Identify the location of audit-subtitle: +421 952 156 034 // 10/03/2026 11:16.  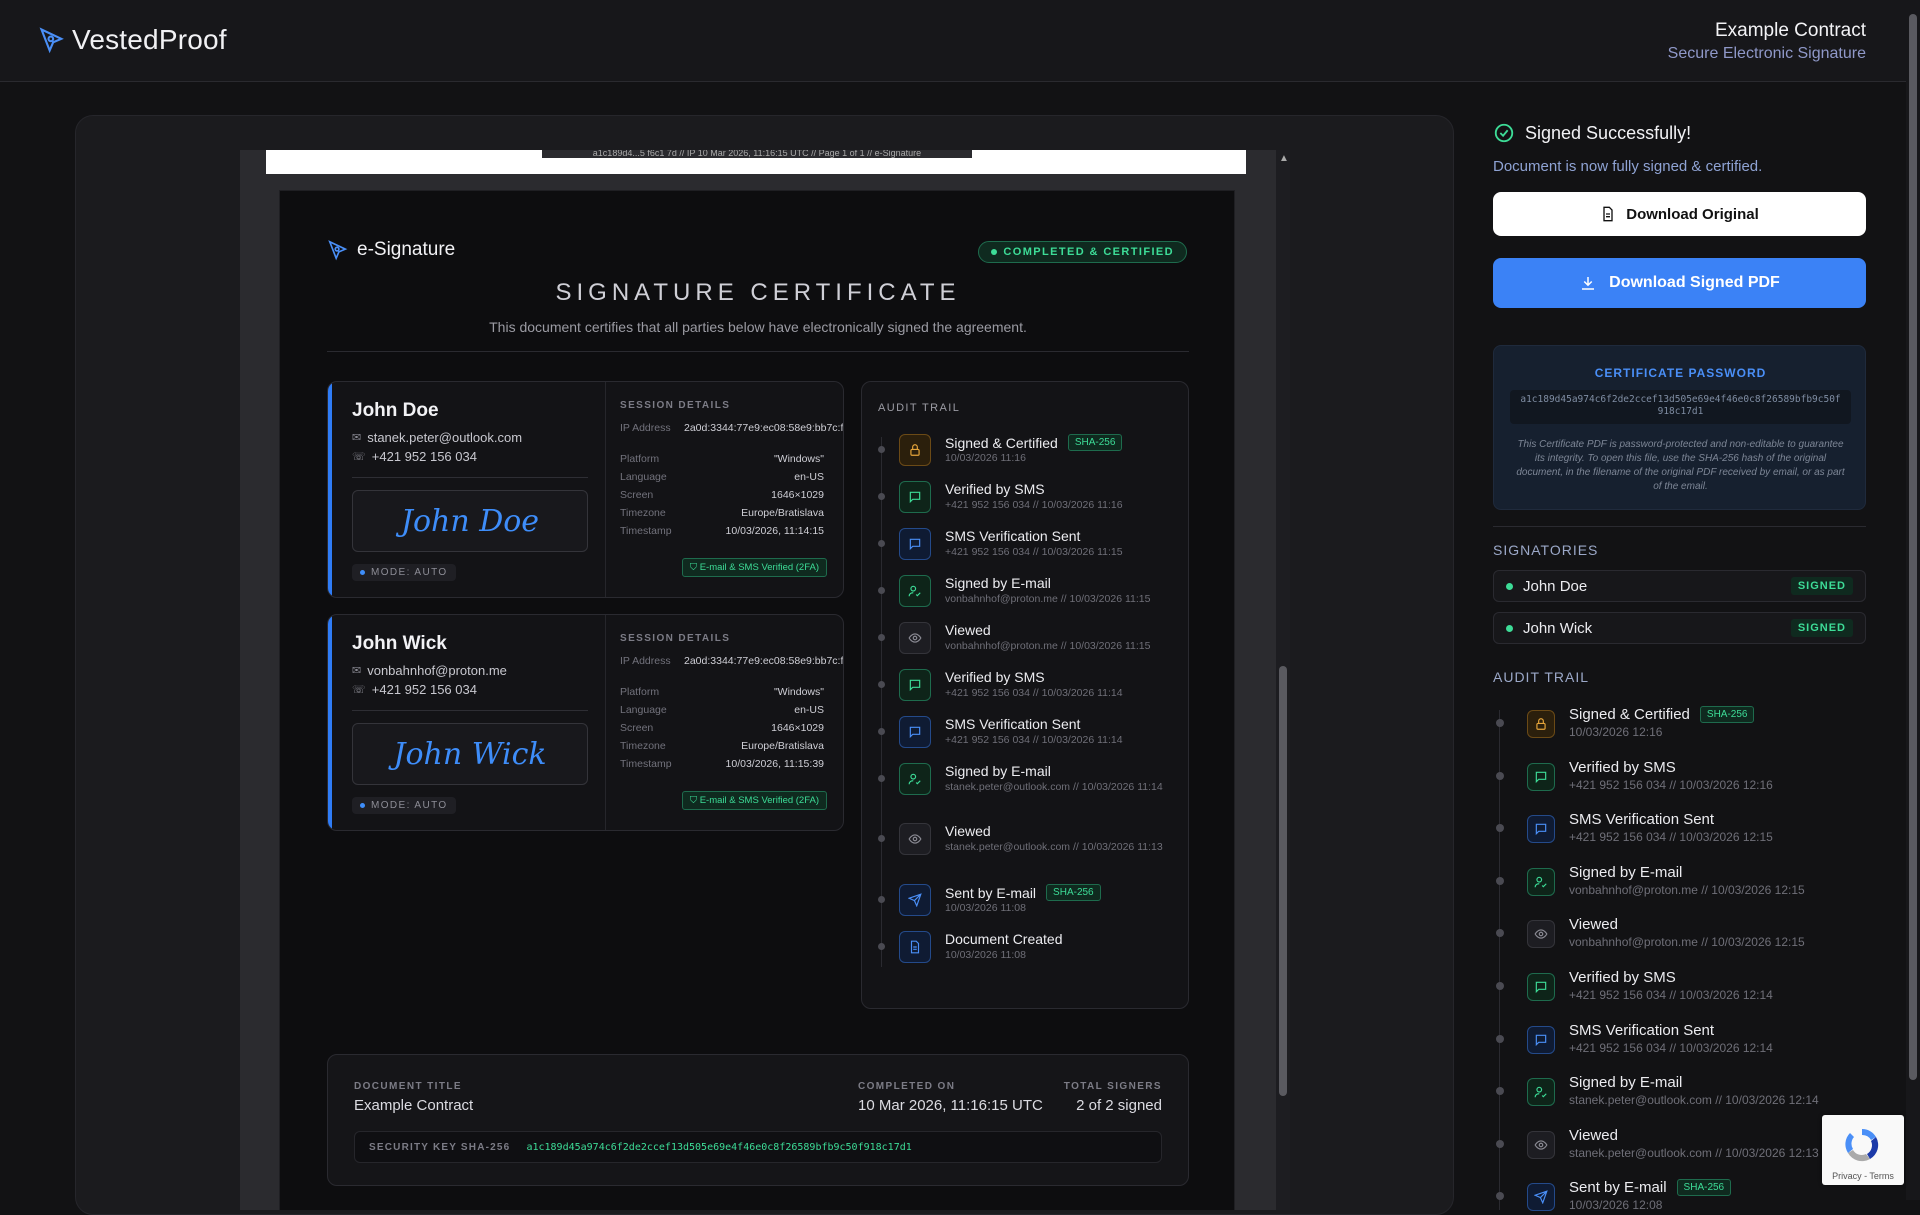
(1034, 505).